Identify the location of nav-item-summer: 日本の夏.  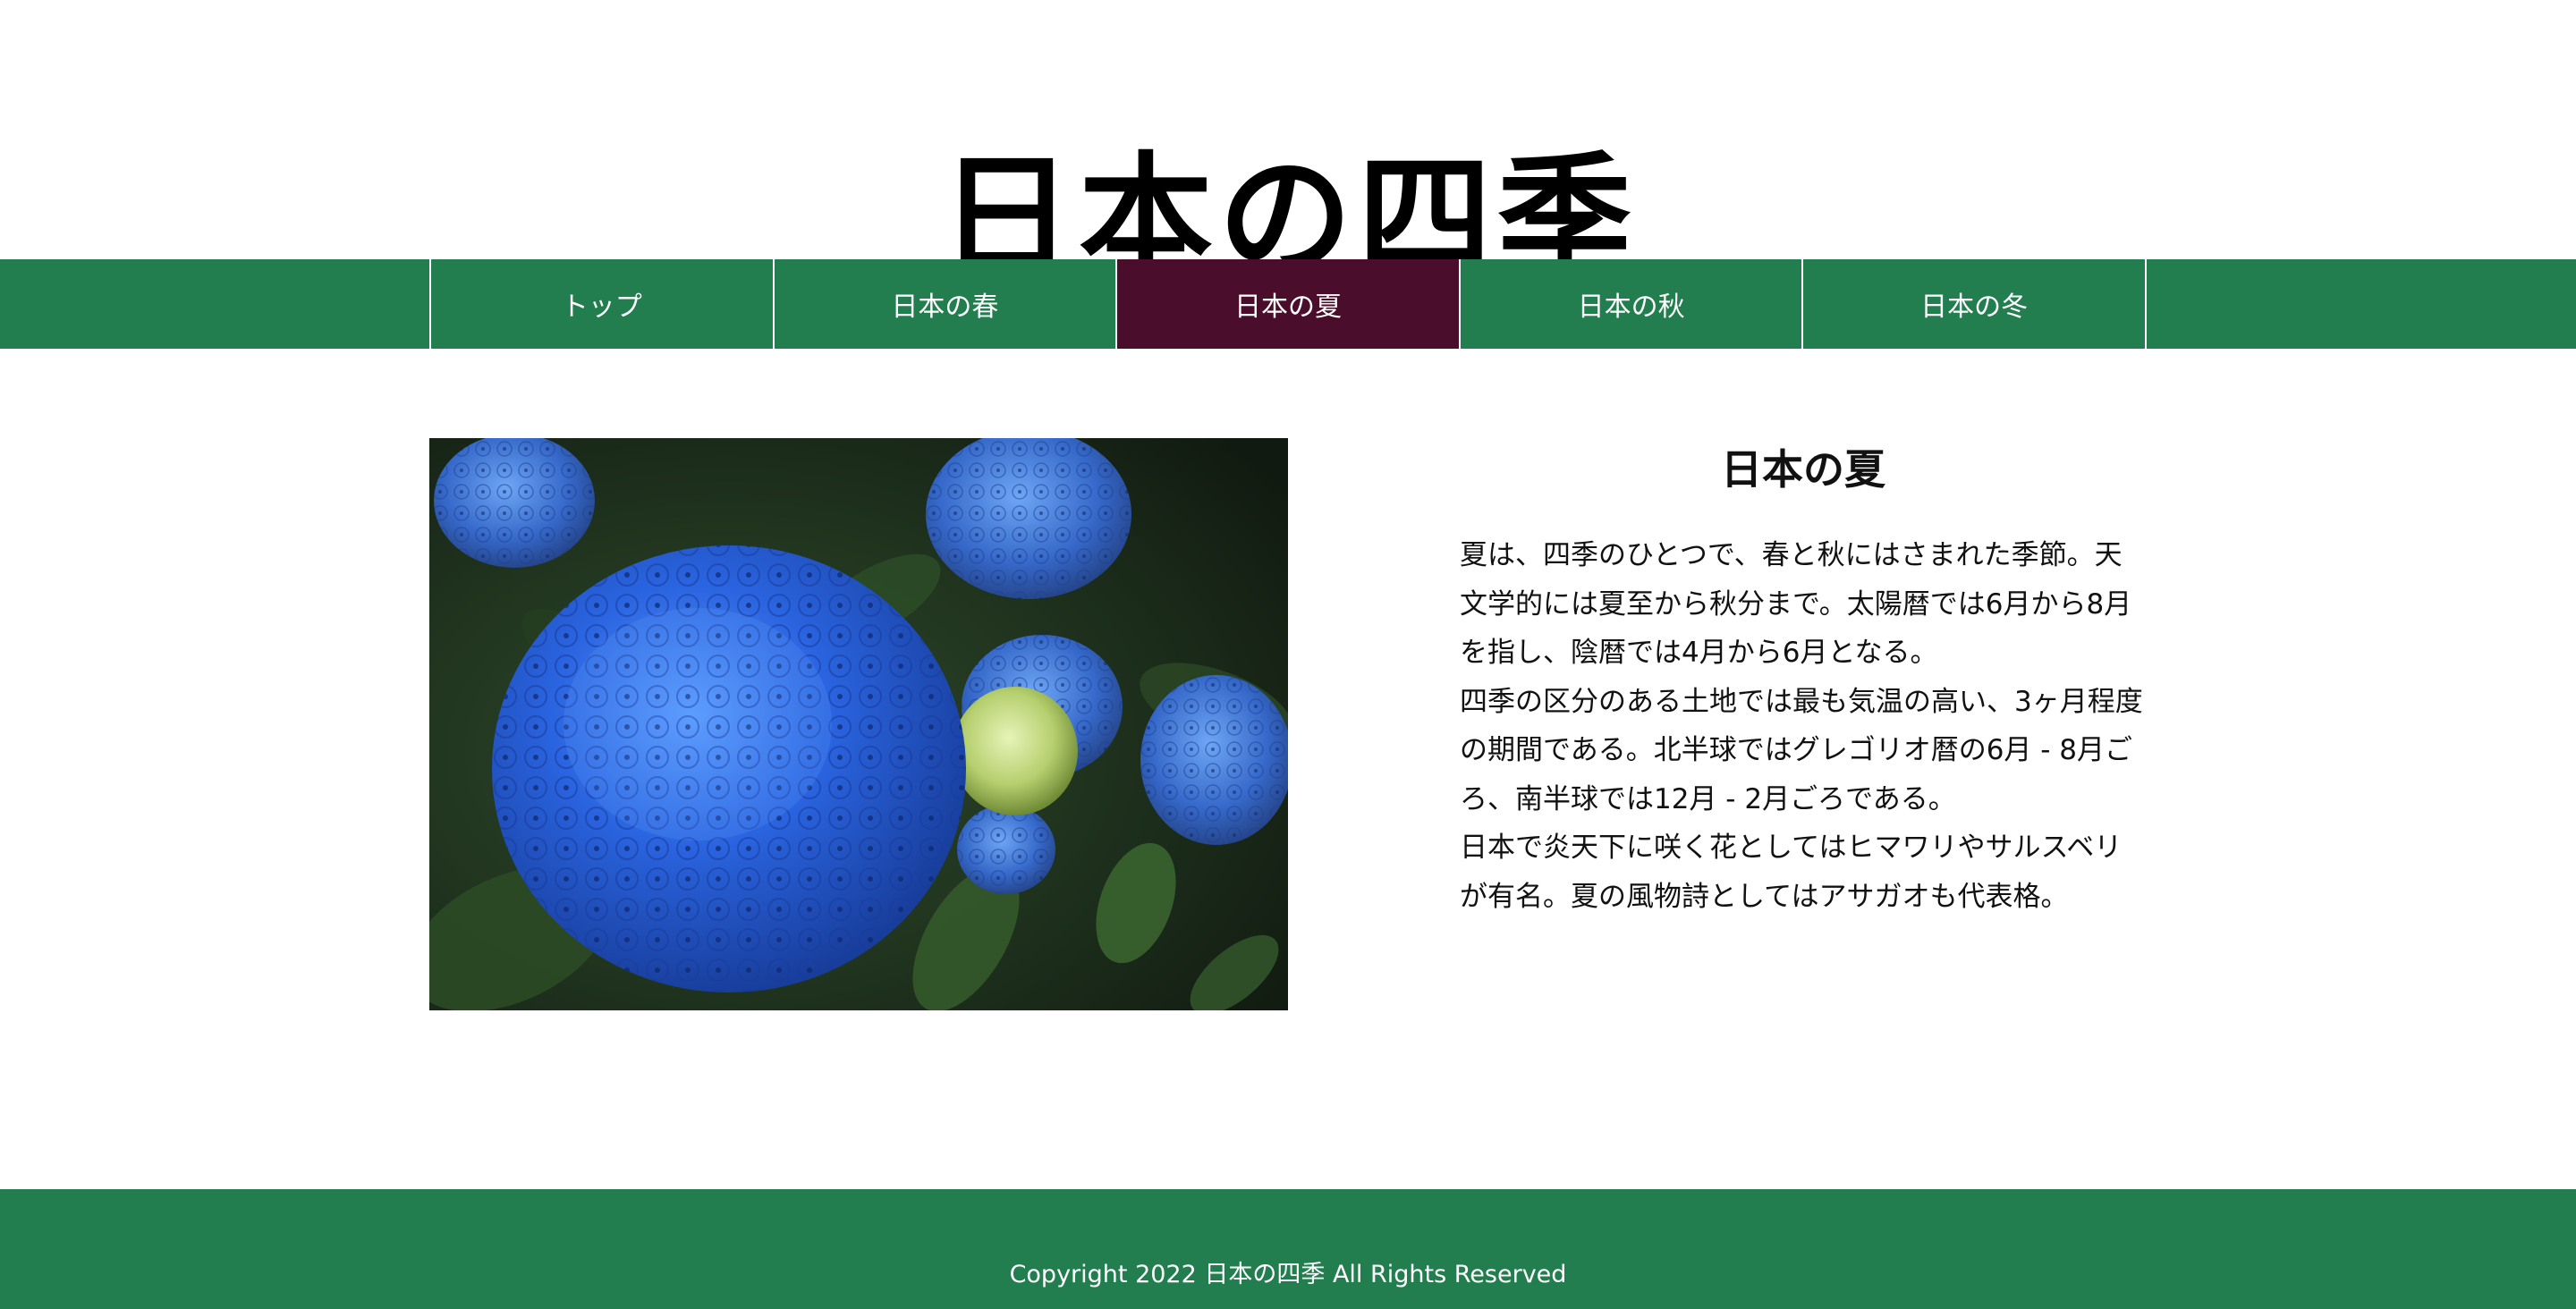
(1289, 304).